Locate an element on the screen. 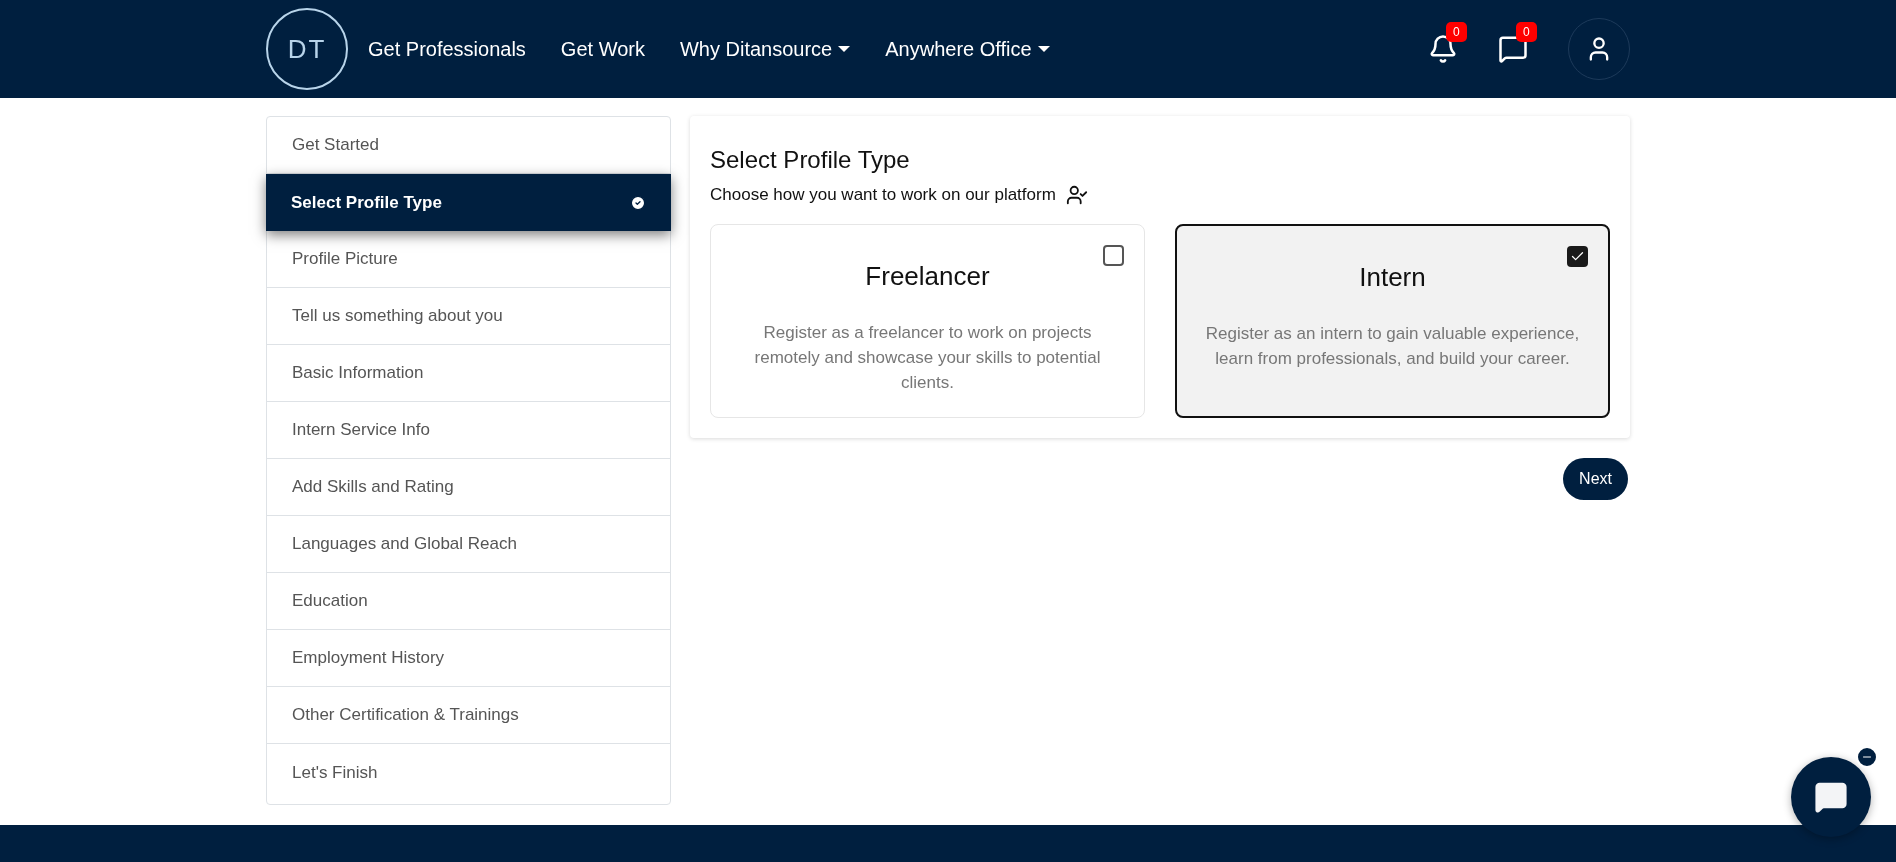 The height and width of the screenshot is (862, 1896). chat-bubble-icon is located at coordinates (1831, 797).